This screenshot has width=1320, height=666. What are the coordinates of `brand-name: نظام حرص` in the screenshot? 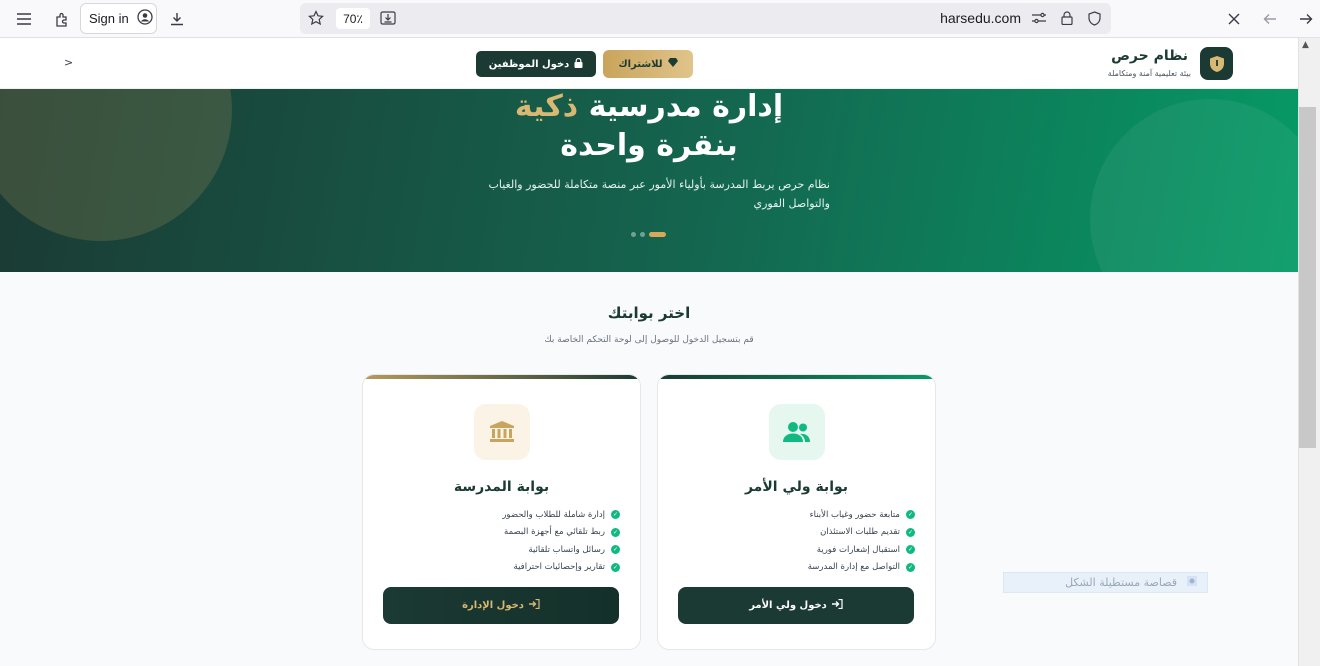 It's located at (1149, 56).